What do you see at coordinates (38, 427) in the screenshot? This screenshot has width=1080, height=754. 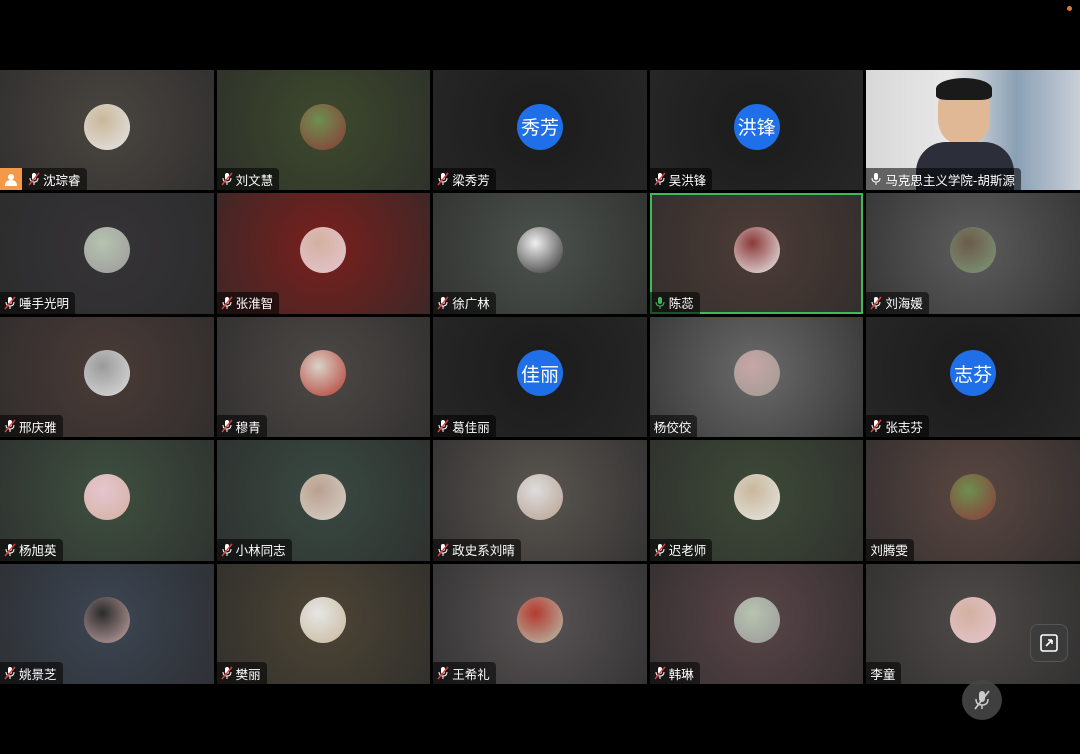 I see `participant-name: 邢庆雅` at bounding box center [38, 427].